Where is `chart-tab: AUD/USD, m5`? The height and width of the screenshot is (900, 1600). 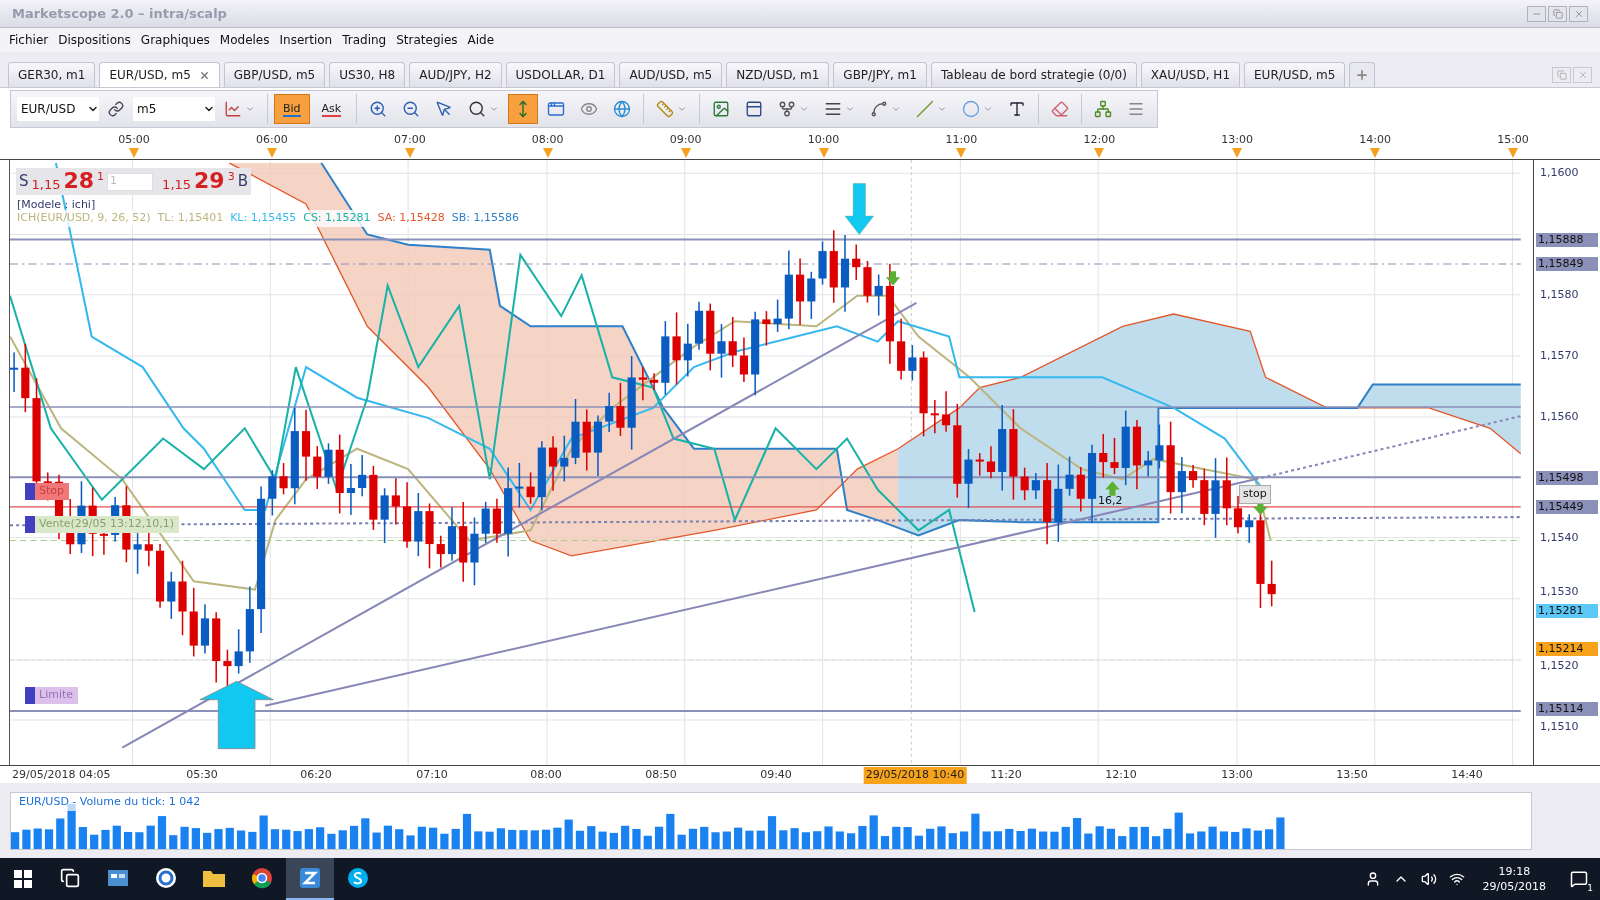
chart-tab: AUD/USD, m5 is located at coordinates (671, 74).